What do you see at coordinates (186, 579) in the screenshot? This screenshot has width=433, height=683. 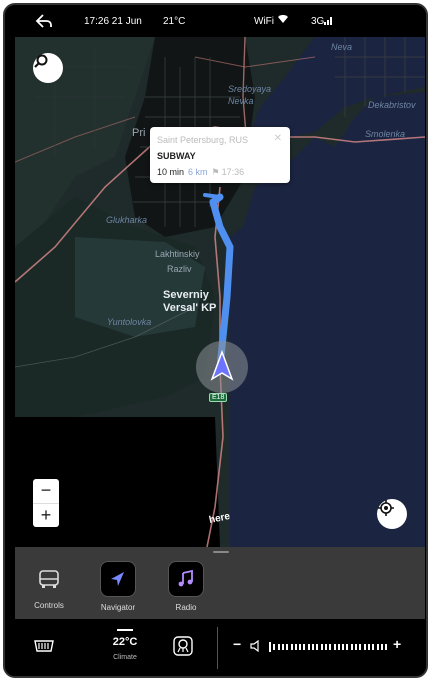 I see `music-note-icon` at bounding box center [186, 579].